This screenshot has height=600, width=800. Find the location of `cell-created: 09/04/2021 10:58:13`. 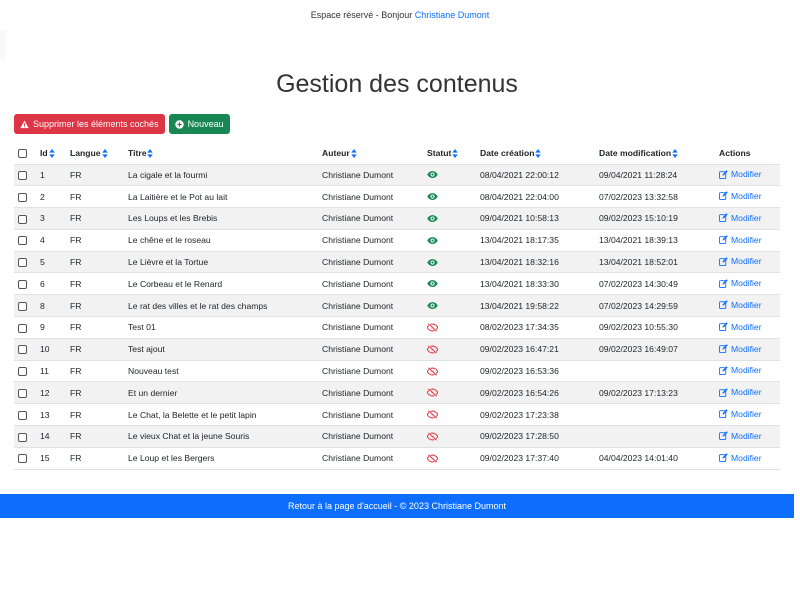

cell-created: 09/04/2021 10:58:13 is located at coordinates (535, 218).